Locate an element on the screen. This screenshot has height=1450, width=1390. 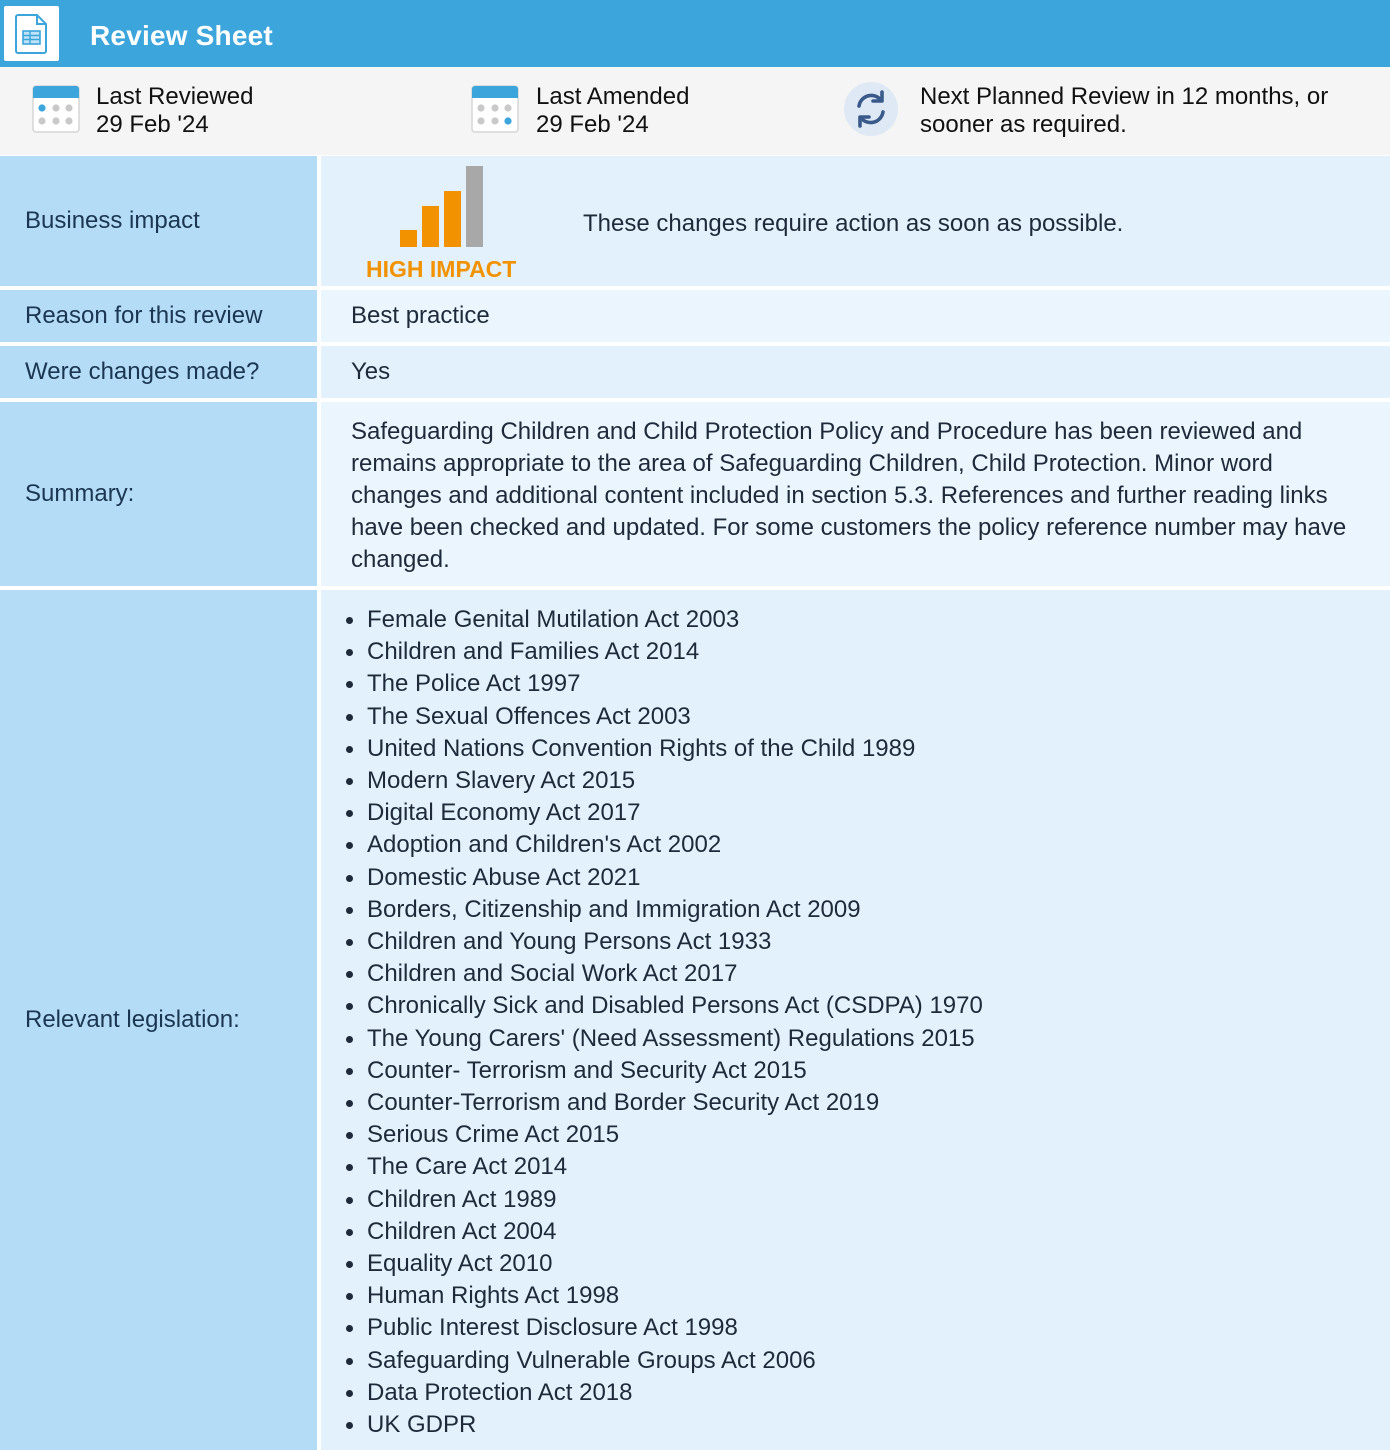
legislation-item: Children and Young Persons Act 1933 is located at coordinates (865, 942).